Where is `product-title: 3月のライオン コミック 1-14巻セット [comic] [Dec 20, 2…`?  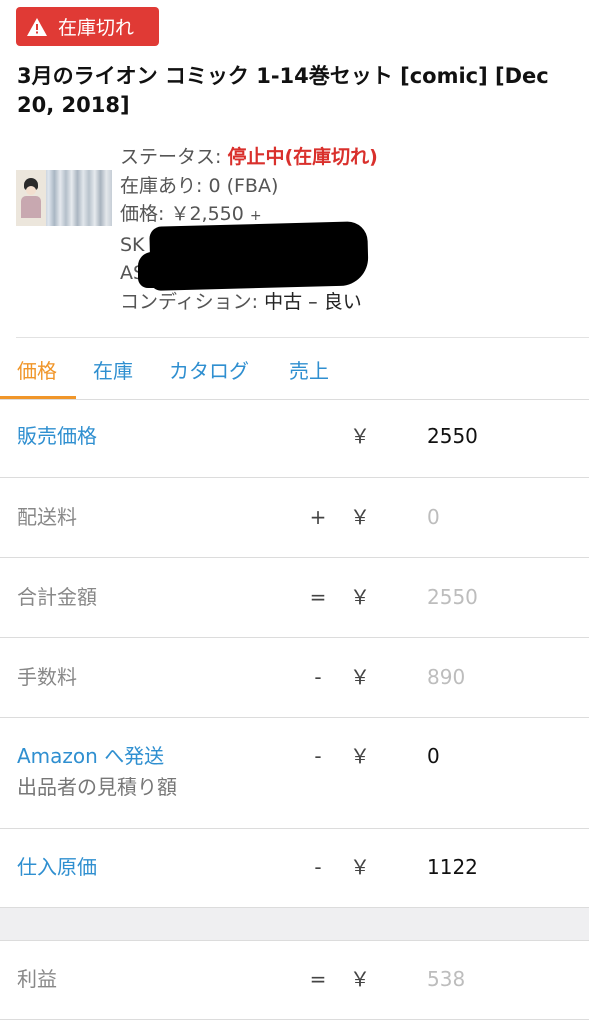
product-title: 3月のライオン コミック 1-14巻セット [comic] [Dec 20, 2… is located at coordinates (283, 90).